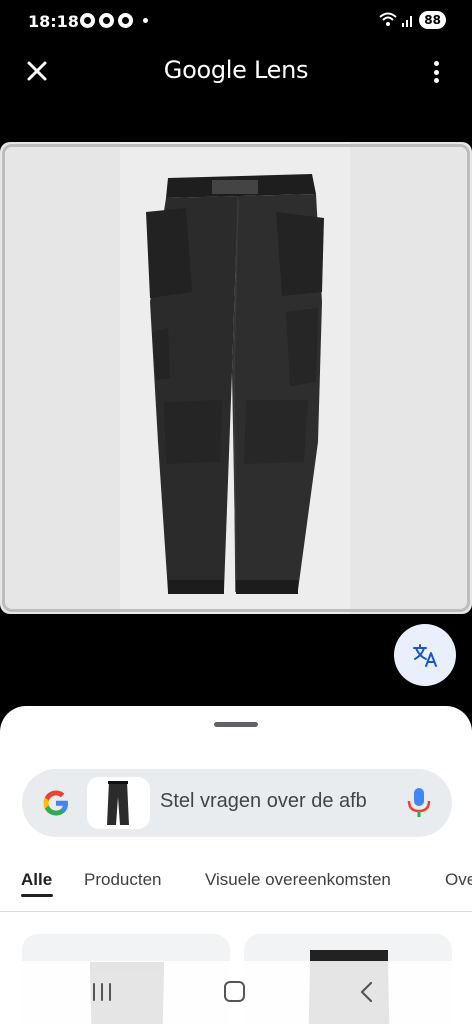  What do you see at coordinates (436, 63) in the screenshot?
I see `more-vert-icon` at bounding box center [436, 63].